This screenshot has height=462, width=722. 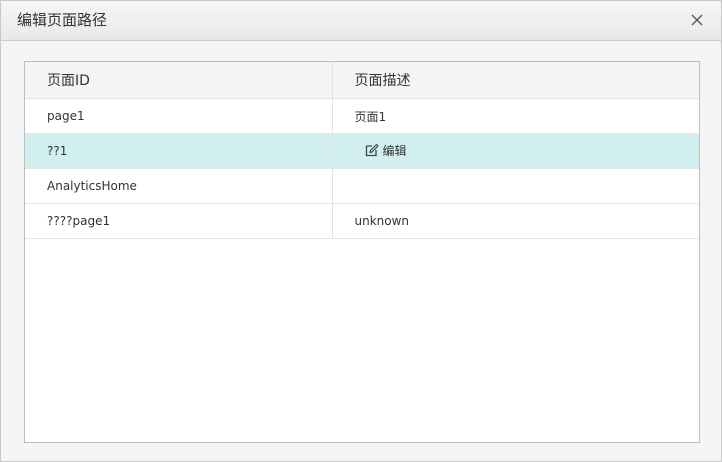 What do you see at coordinates (179, 80) in the screenshot?
I see `column-header-page-id: 页面ID` at bounding box center [179, 80].